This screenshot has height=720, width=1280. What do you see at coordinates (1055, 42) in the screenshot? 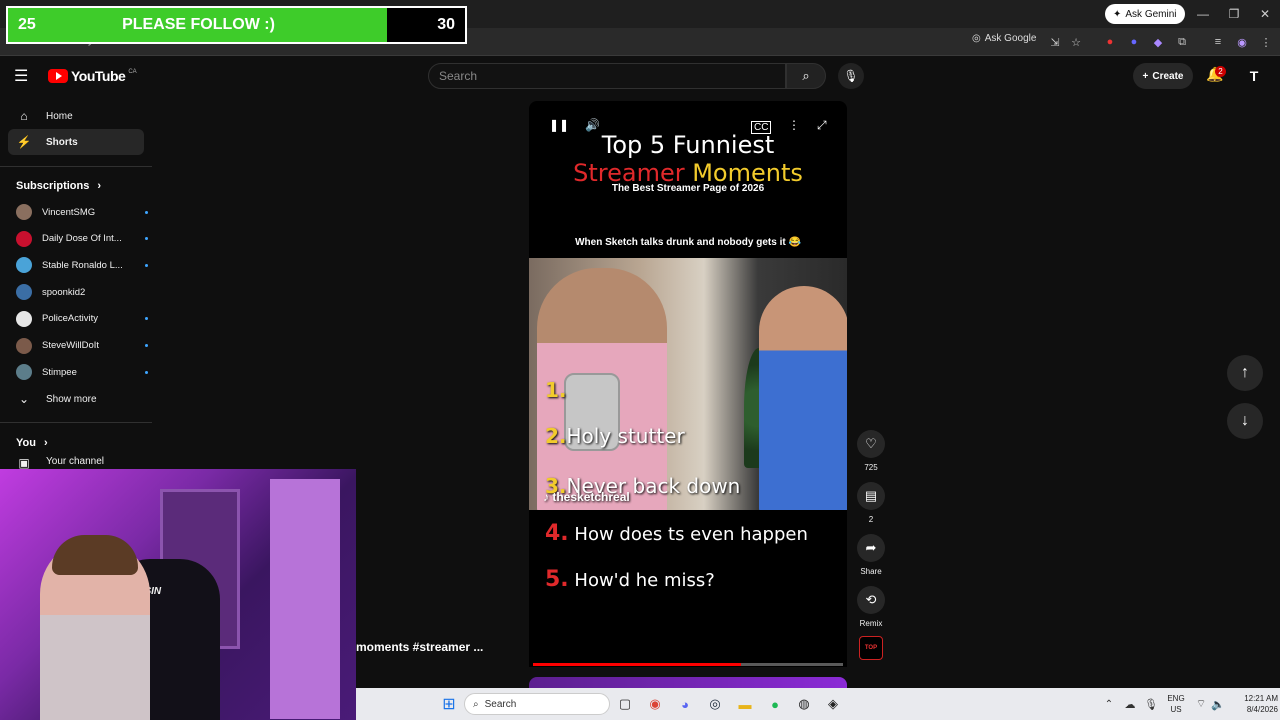
I see `install-icon: ⇲` at bounding box center [1055, 42].